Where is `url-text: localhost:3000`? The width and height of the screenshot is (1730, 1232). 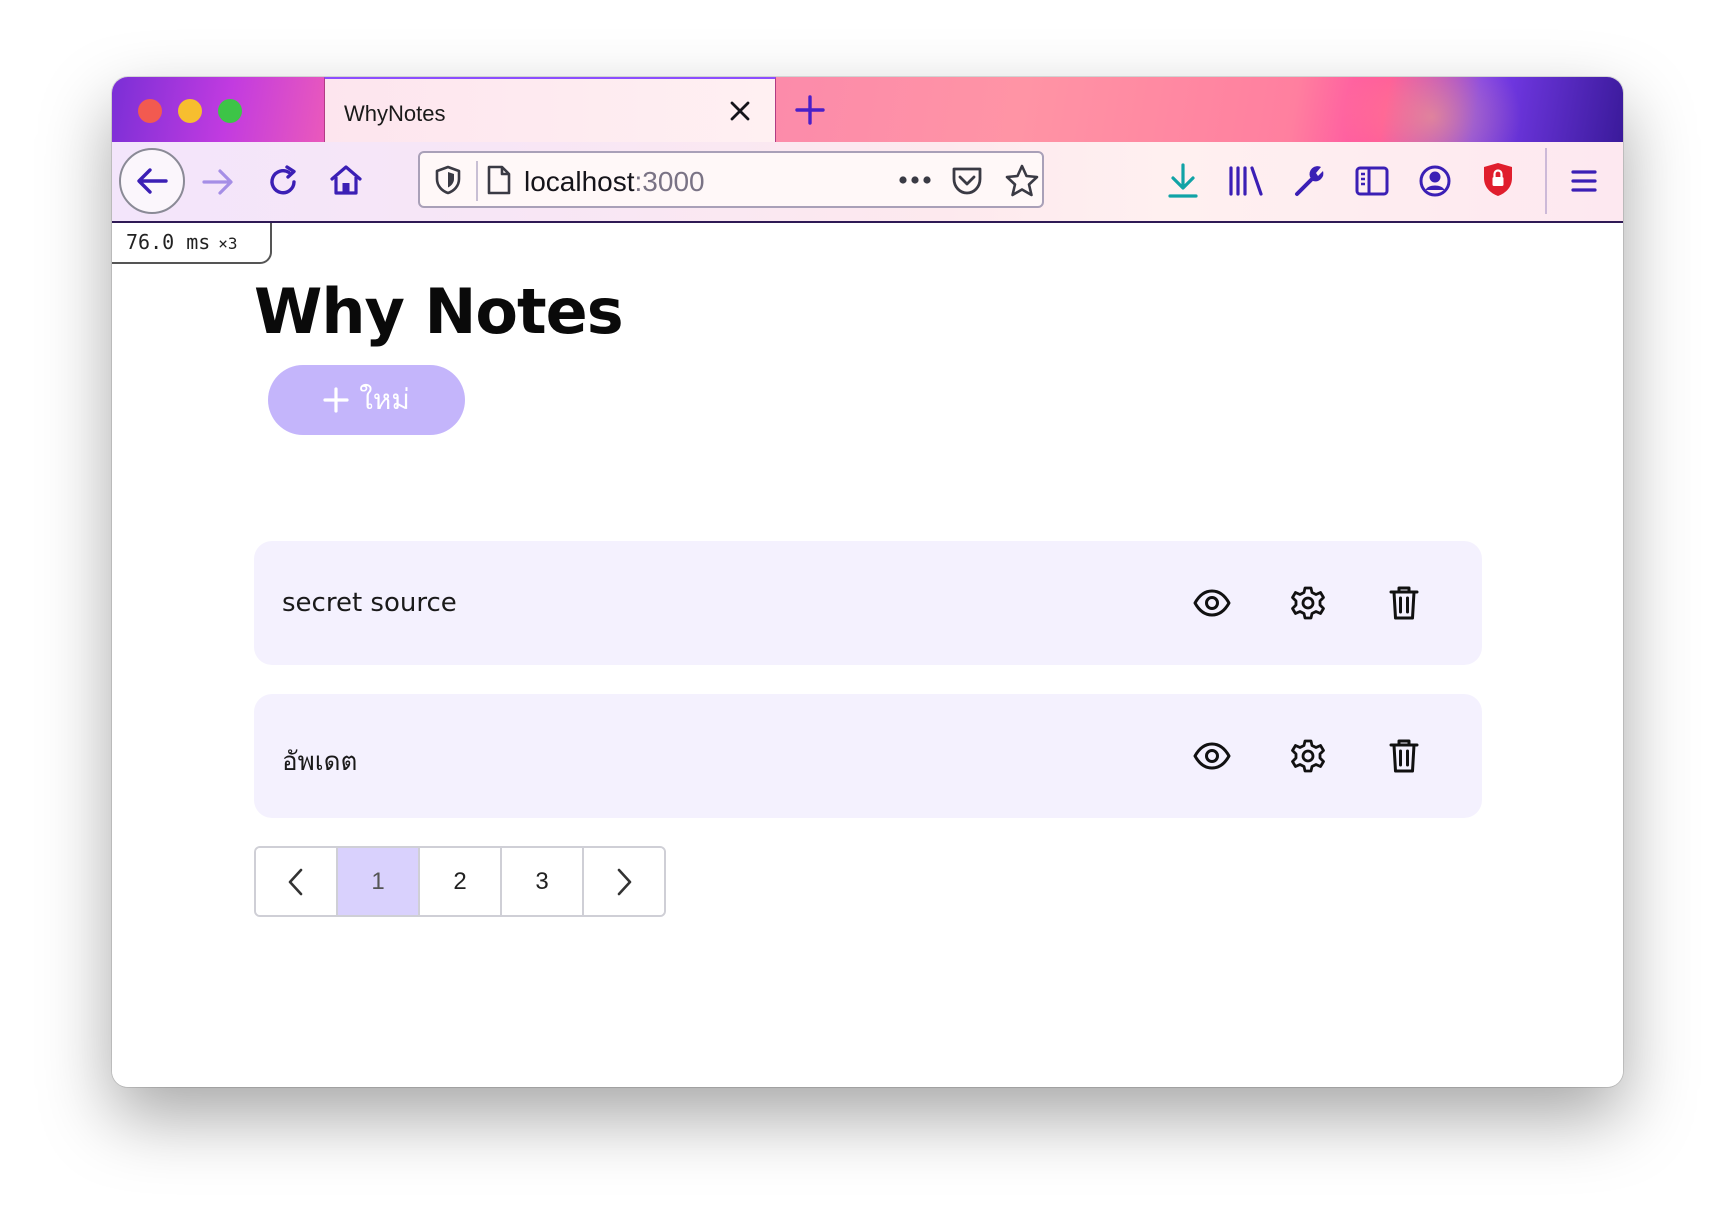
url-text: localhost:3000 is located at coordinates (614, 182).